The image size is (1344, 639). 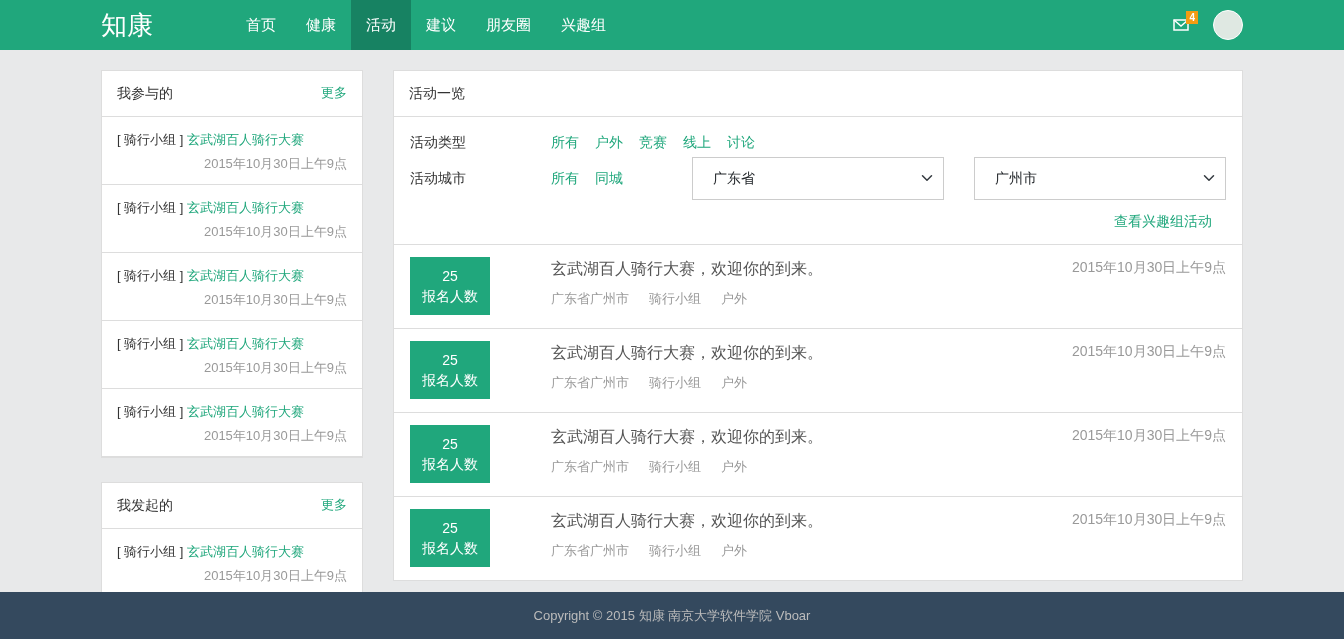 What do you see at coordinates (583, 25) in the screenshot?
I see `nav-tab: 兴趣组` at bounding box center [583, 25].